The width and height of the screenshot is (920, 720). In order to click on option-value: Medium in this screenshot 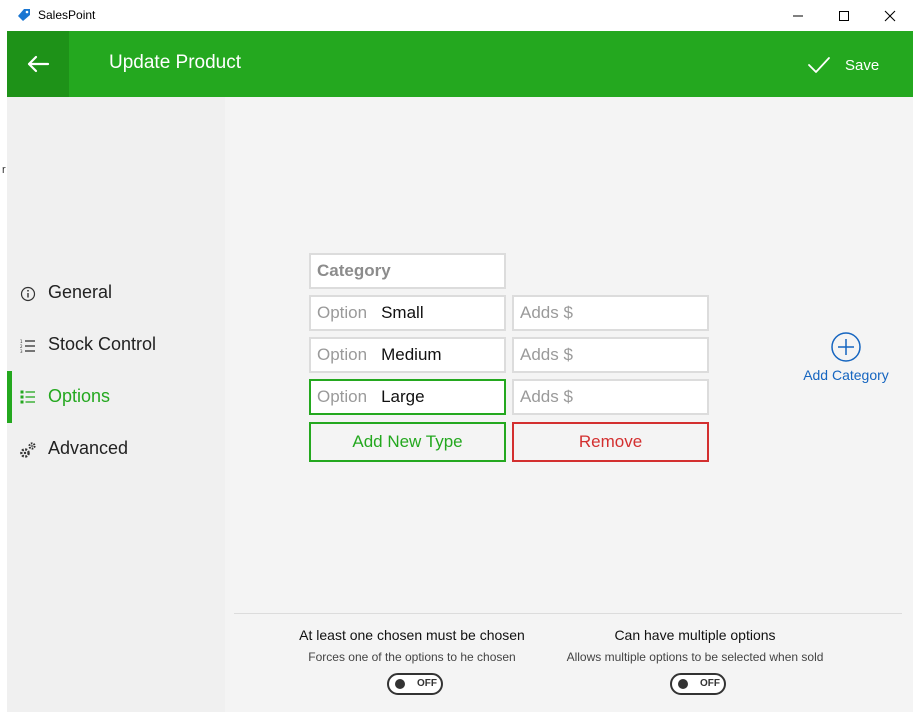, I will do `click(411, 354)`.